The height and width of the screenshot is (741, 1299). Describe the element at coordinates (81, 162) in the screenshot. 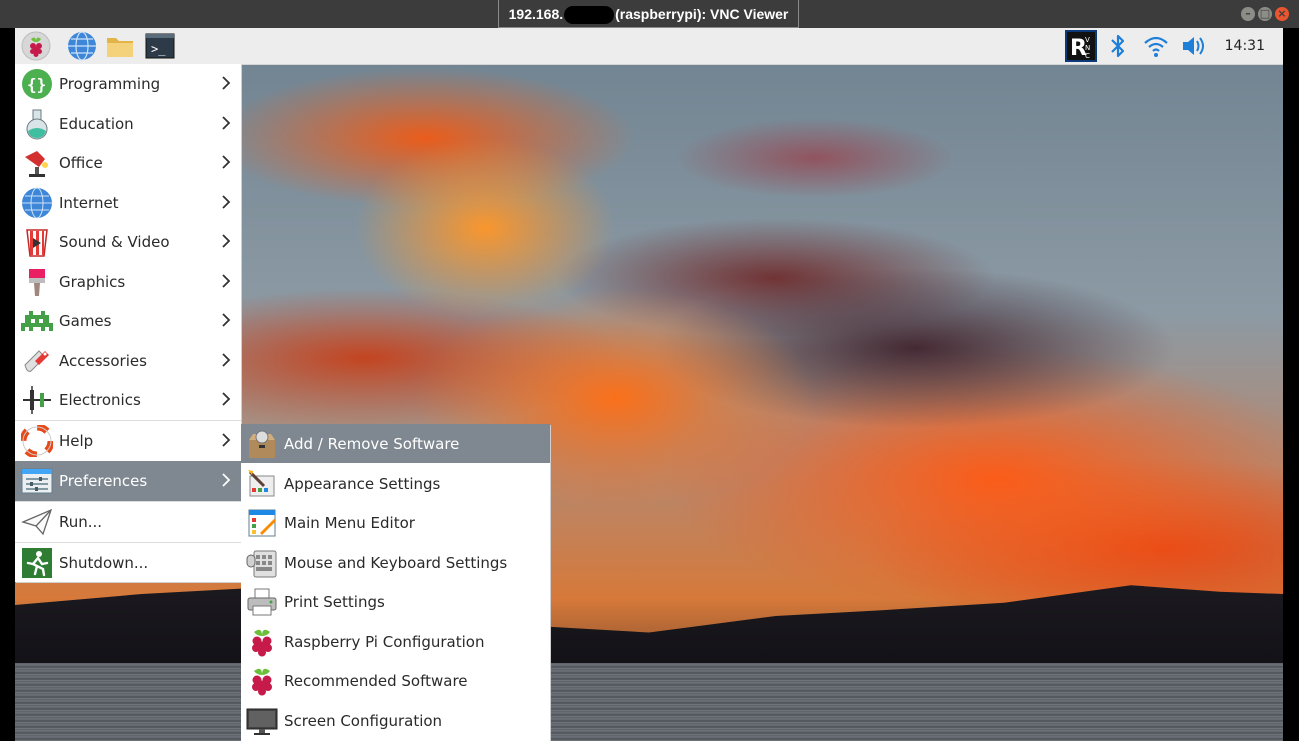

I see `menu-item-label: Office` at that location.